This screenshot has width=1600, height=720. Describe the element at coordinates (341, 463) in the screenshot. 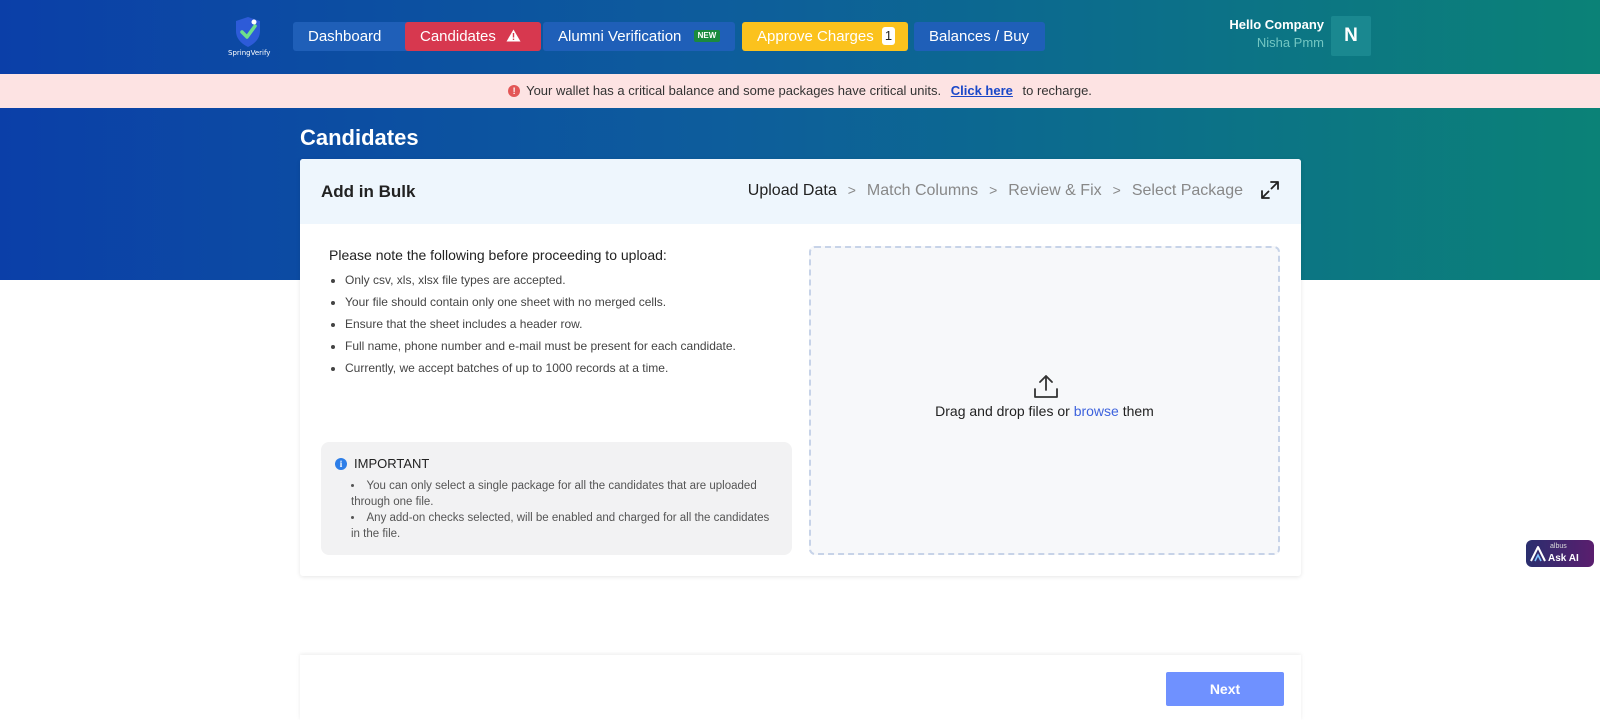

I see `info-icon: i` at that location.